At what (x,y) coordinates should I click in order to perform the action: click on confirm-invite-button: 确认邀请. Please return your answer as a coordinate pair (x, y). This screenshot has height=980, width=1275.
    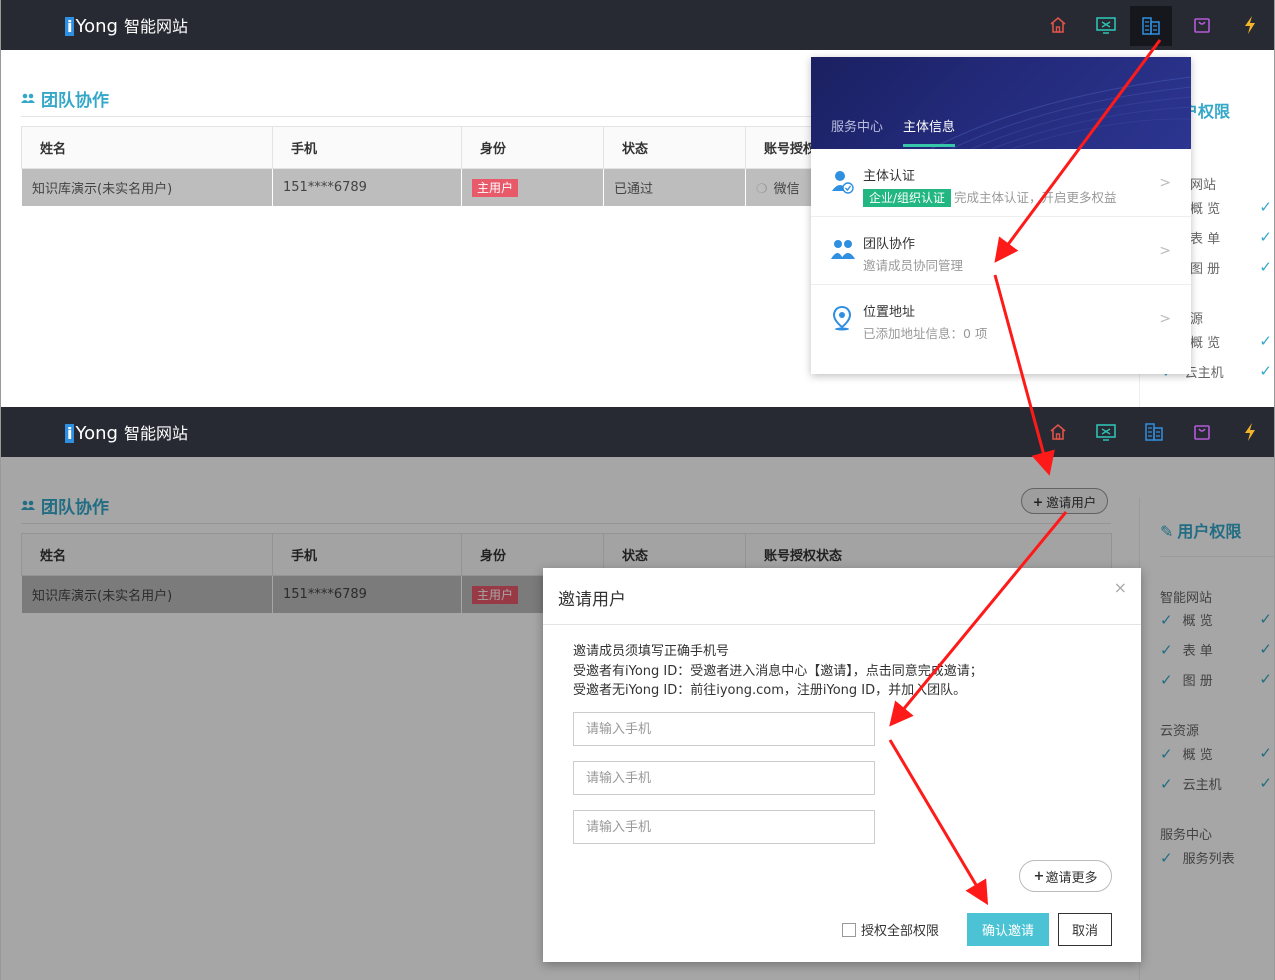
    Looking at the image, I should click on (1008, 929).